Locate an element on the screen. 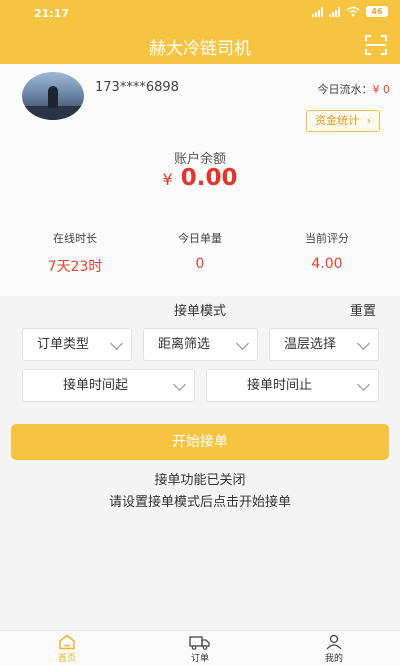  order-type-select: 订单类型 is located at coordinates (77, 344).